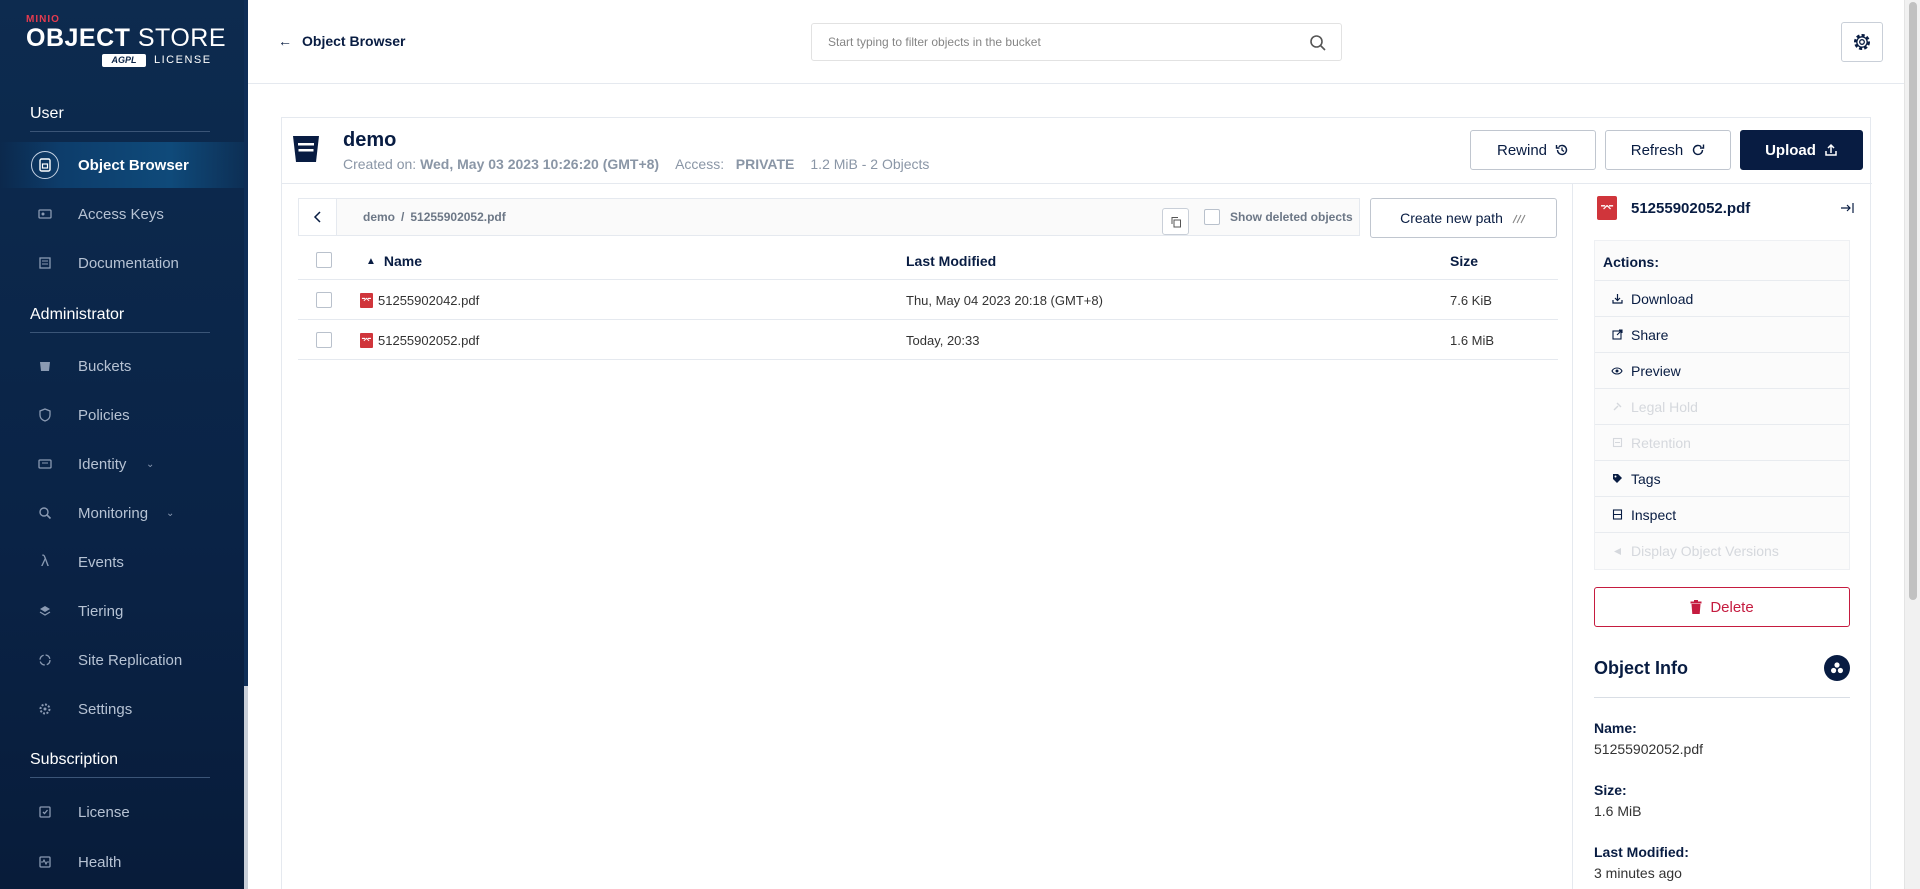 This screenshot has height=889, width=1920. What do you see at coordinates (1617, 334) in the screenshot?
I see `share-icon` at bounding box center [1617, 334].